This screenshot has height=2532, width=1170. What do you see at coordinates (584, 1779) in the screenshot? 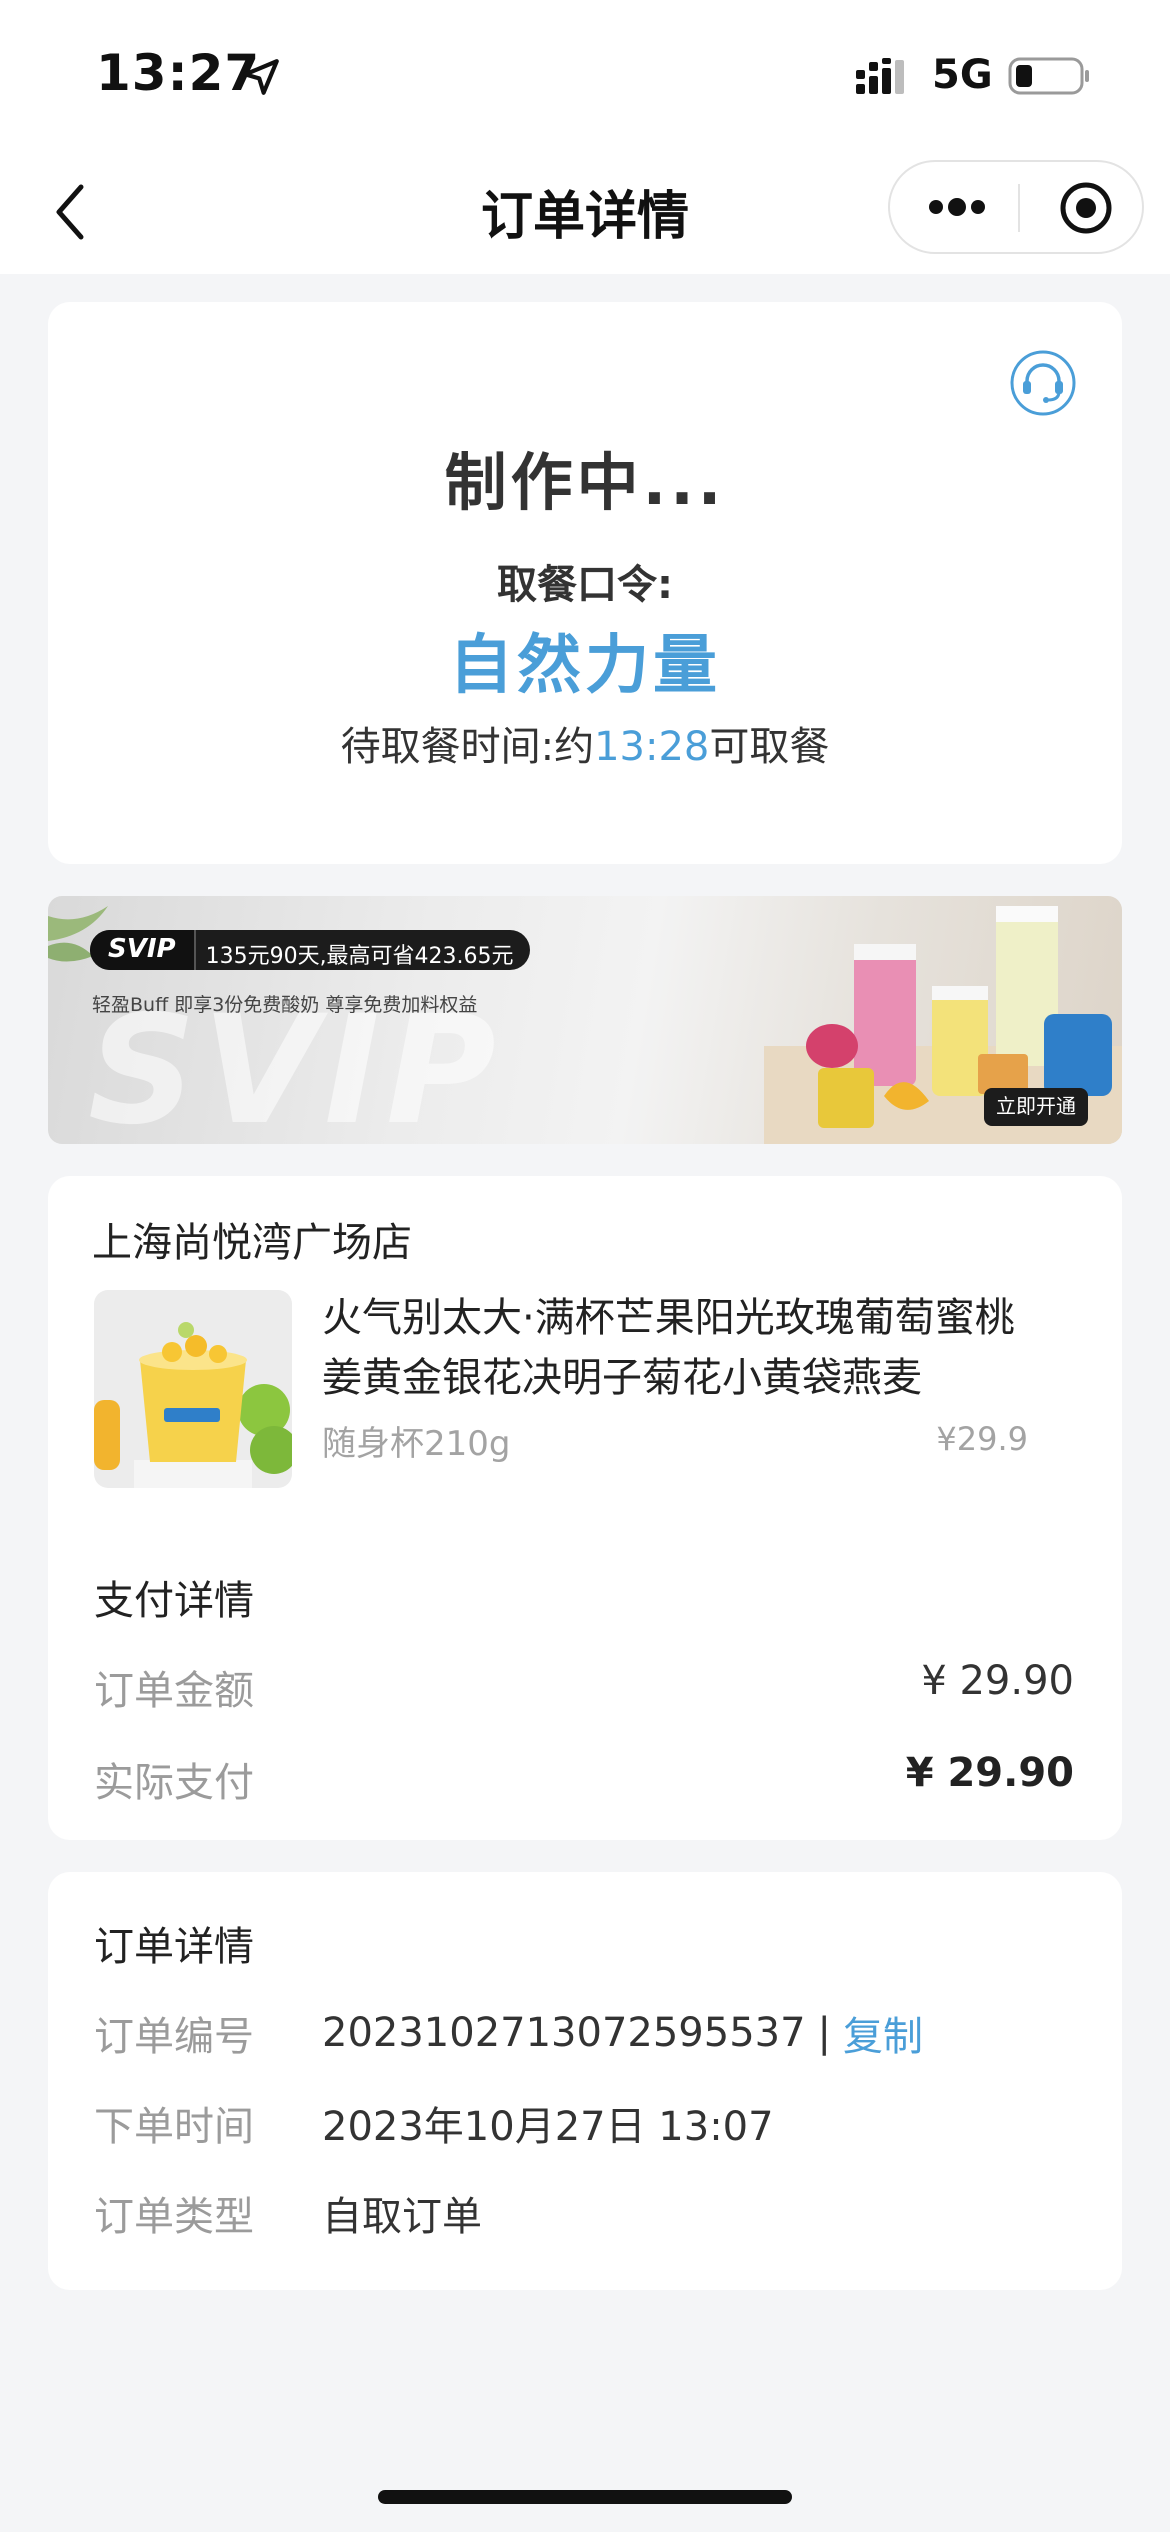
I see `actual-payment-row: 实际支付 ¥ 29.90` at bounding box center [584, 1779].